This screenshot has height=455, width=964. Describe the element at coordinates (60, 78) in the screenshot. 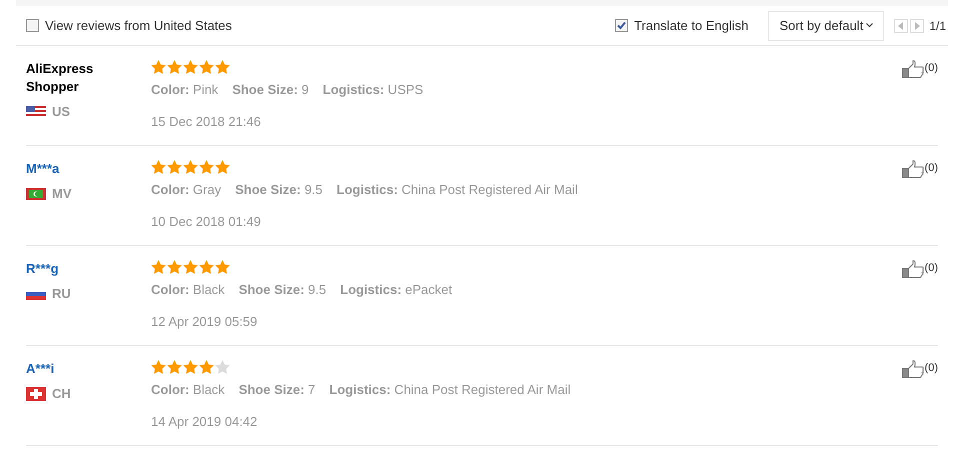

I see `reviewer-name: AliExpress Shopper` at that location.